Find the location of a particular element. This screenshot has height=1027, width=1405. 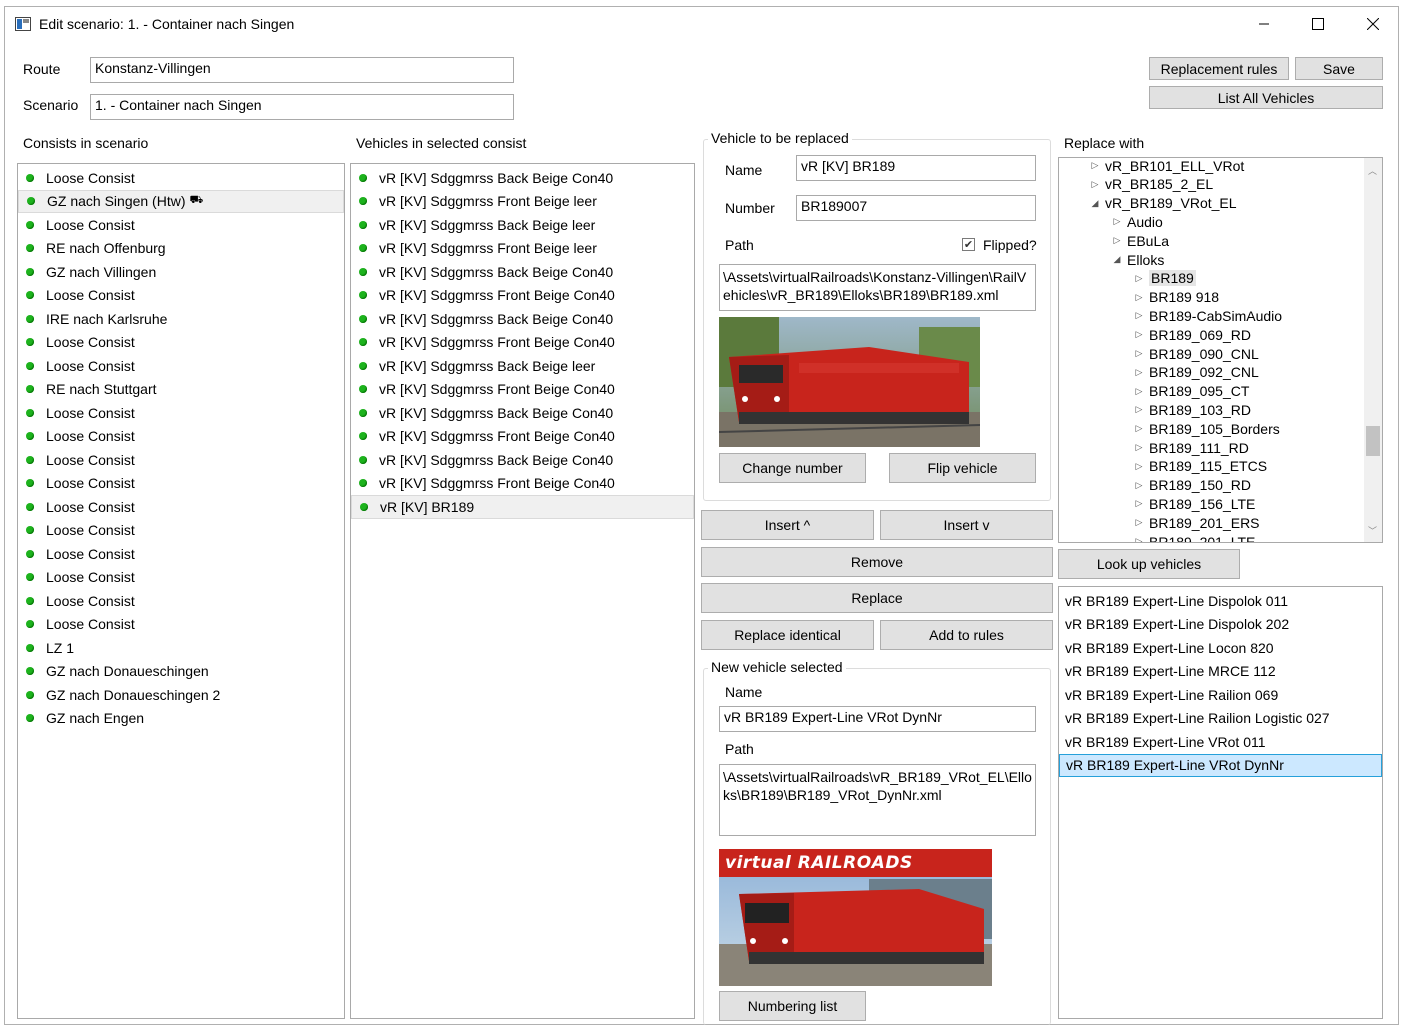

tree-node: ▷ BR189_111_RD is located at coordinates (1191, 447).